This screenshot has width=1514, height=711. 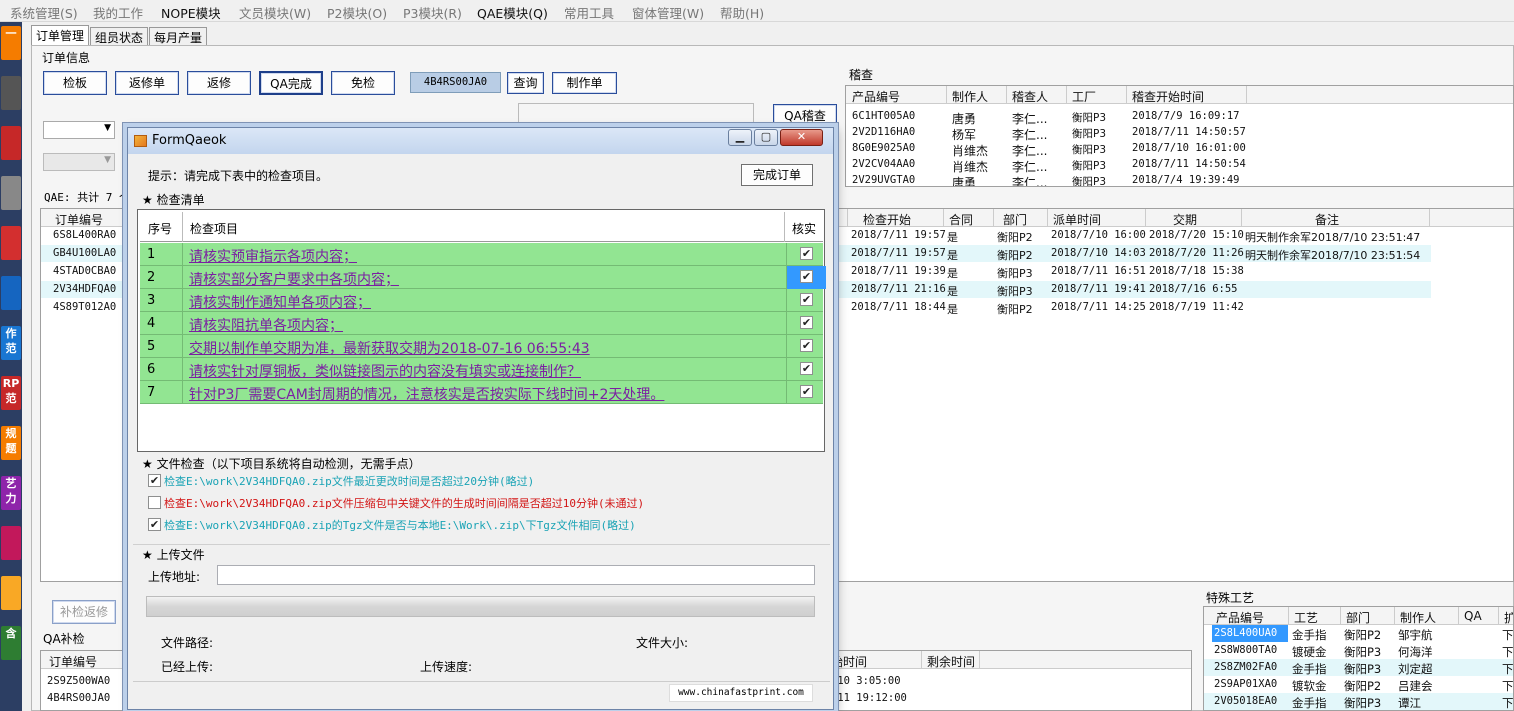 I want to click on menu-item-8: 窗体管理(W), so click(x=668, y=12).